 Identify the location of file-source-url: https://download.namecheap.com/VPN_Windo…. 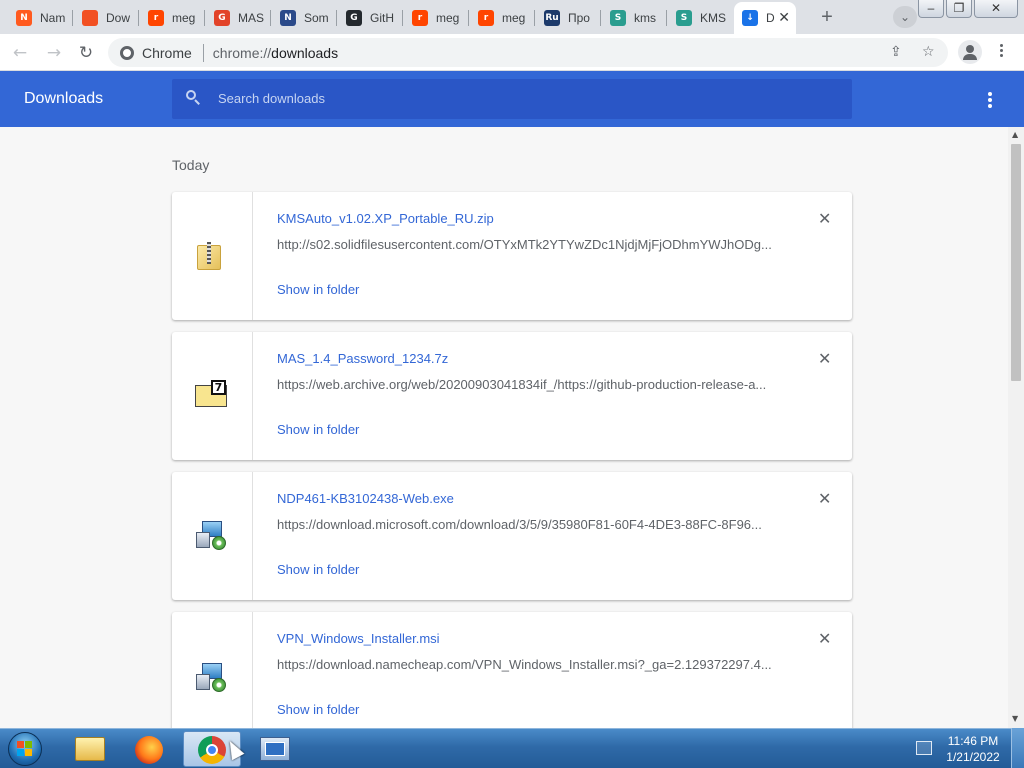
(527, 664).